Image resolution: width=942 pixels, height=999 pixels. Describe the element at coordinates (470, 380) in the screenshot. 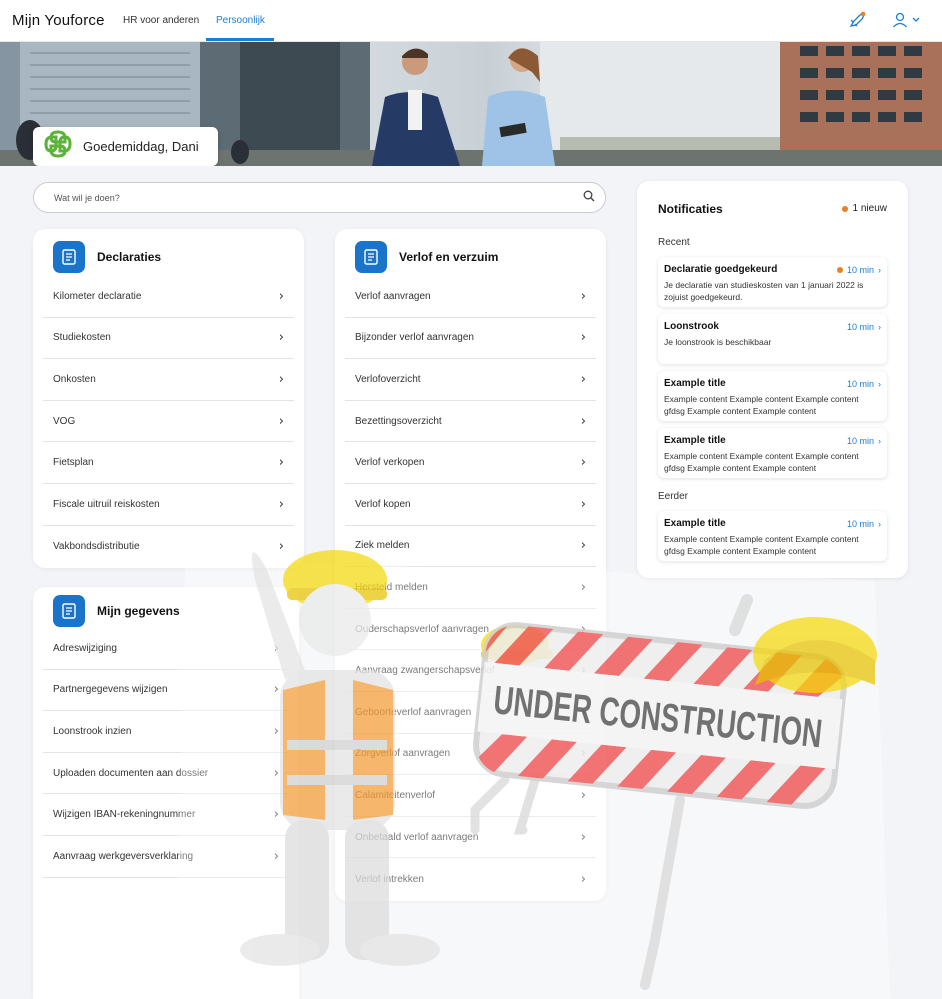

I see `menu-item-verlofoverzicht: Verlofoverzicht ›` at that location.